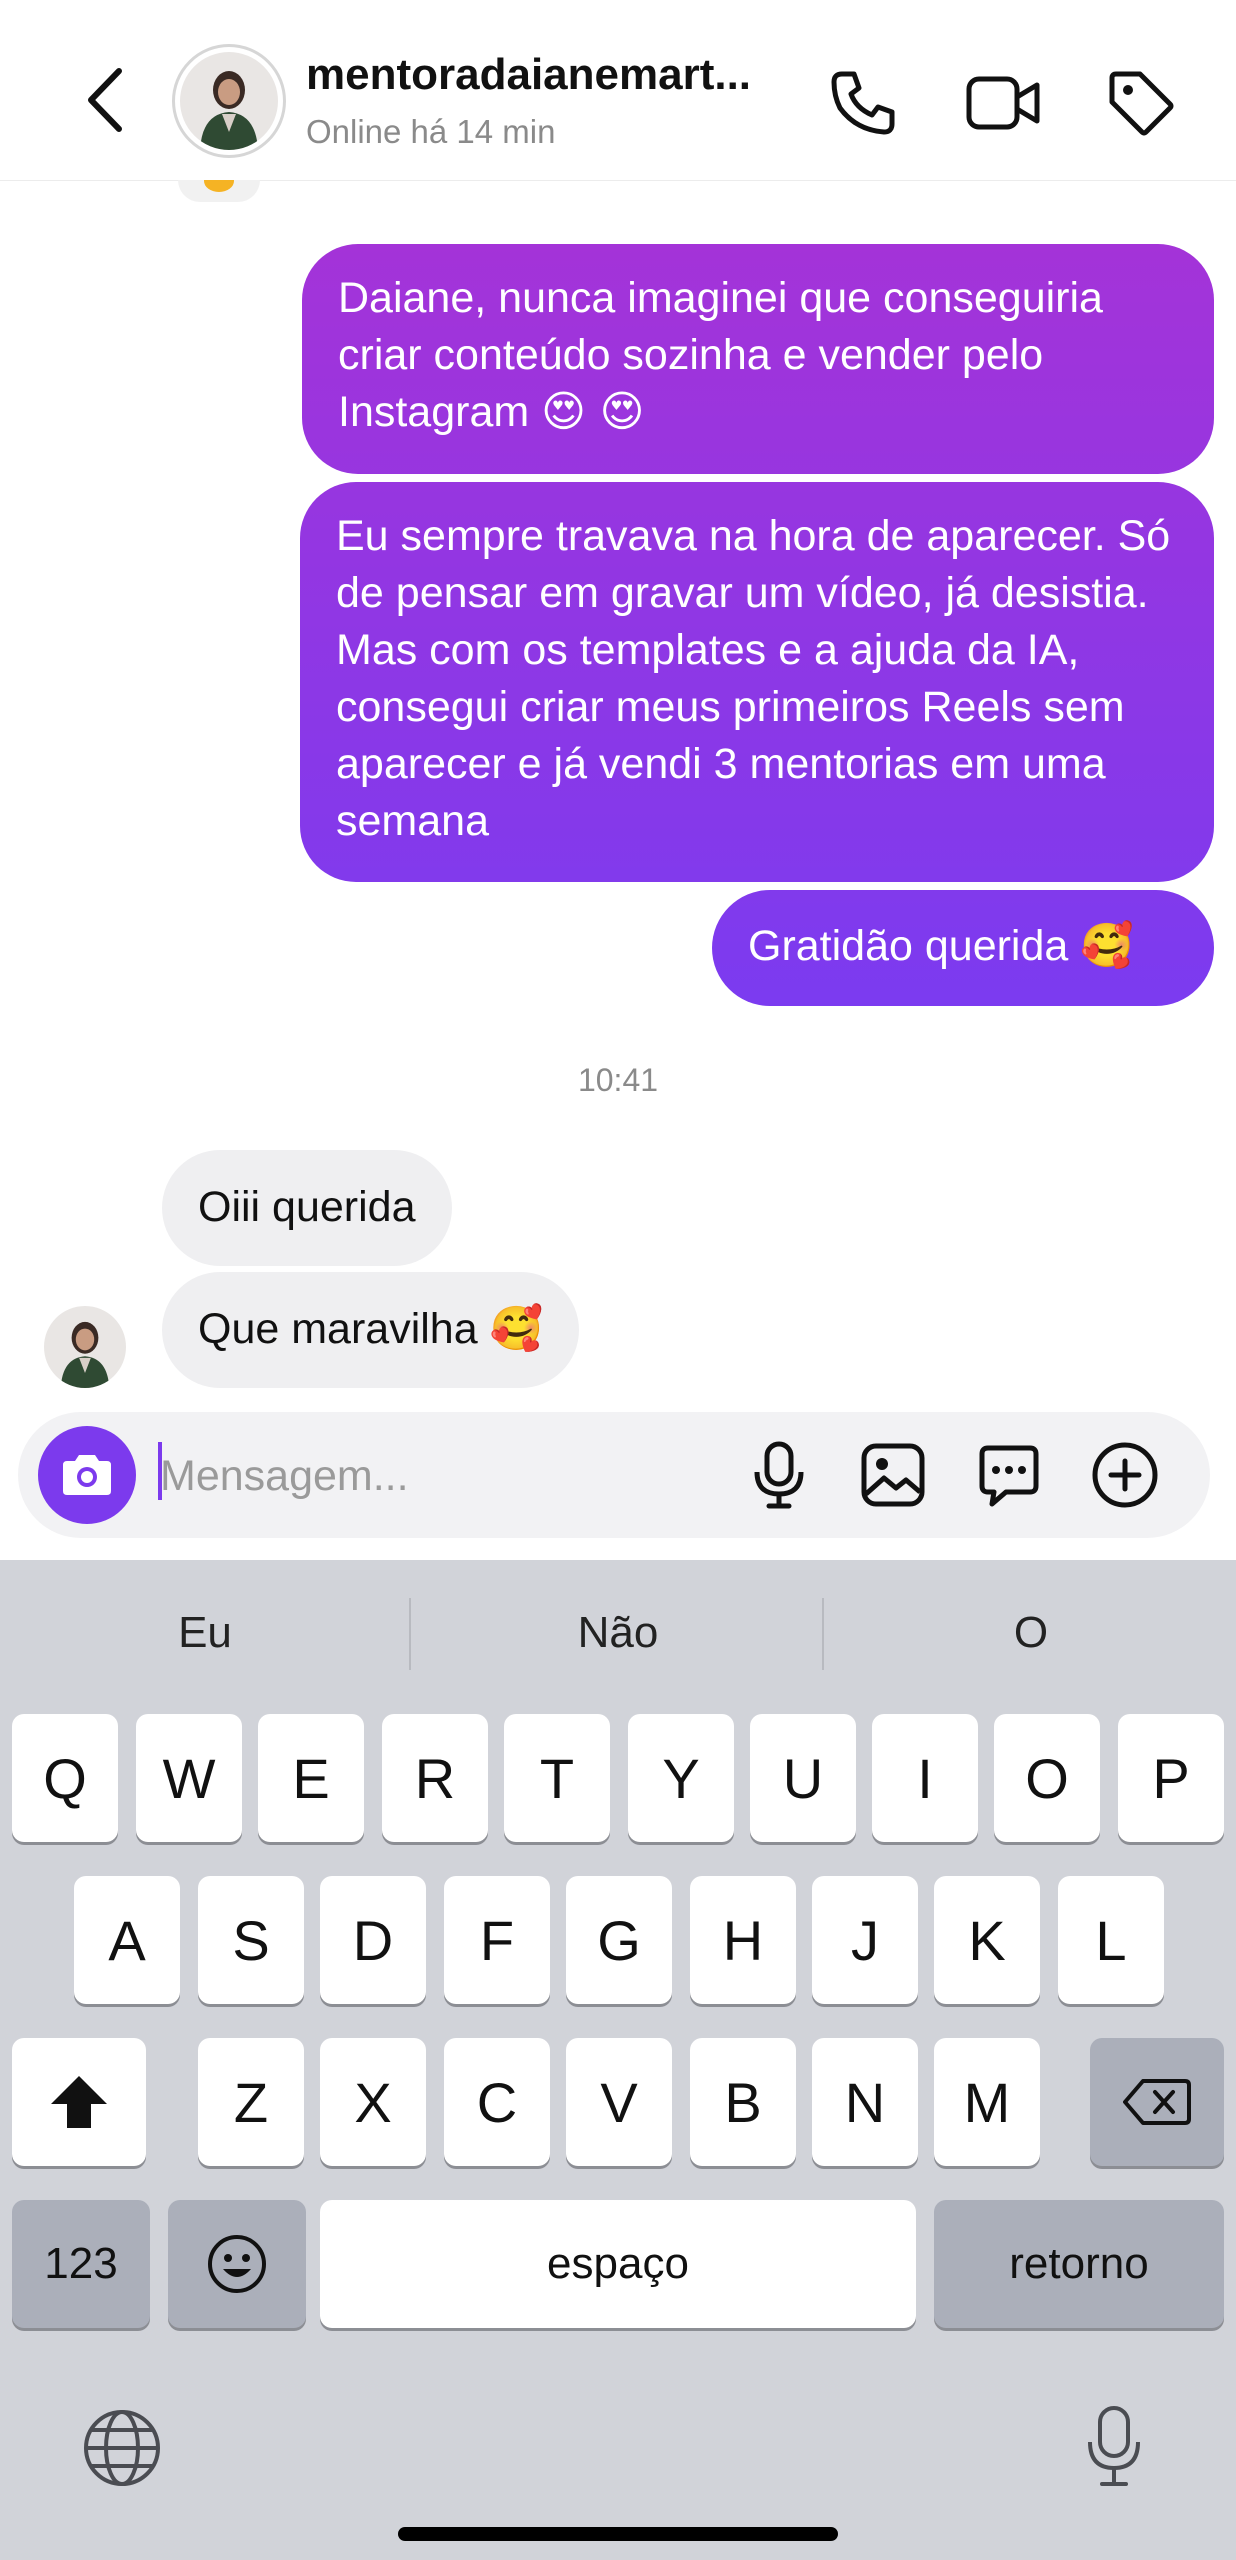  Describe the element at coordinates (127, 1940) in the screenshot. I see `key-a: A` at that location.